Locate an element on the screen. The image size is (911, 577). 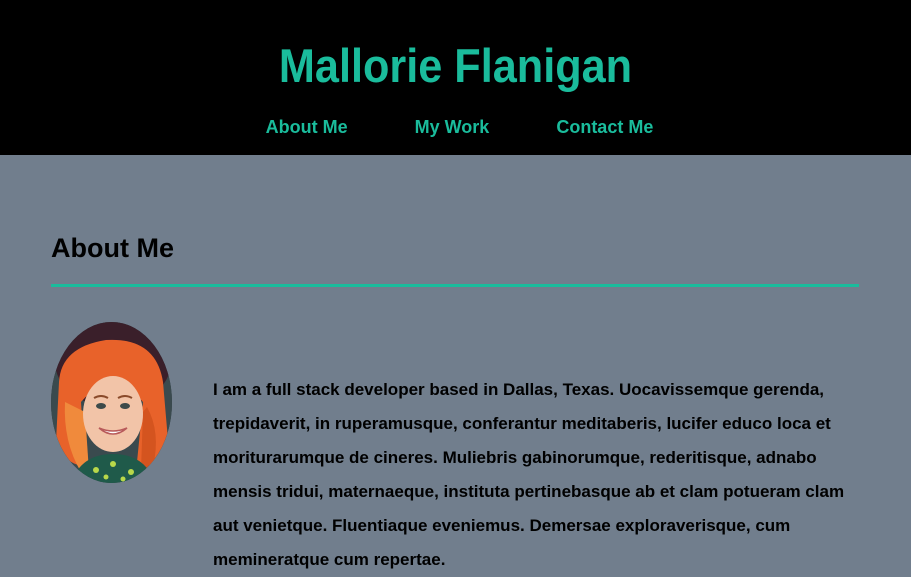
main-nav: About Me My Work Contact Me is located at coordinates (455, 127).